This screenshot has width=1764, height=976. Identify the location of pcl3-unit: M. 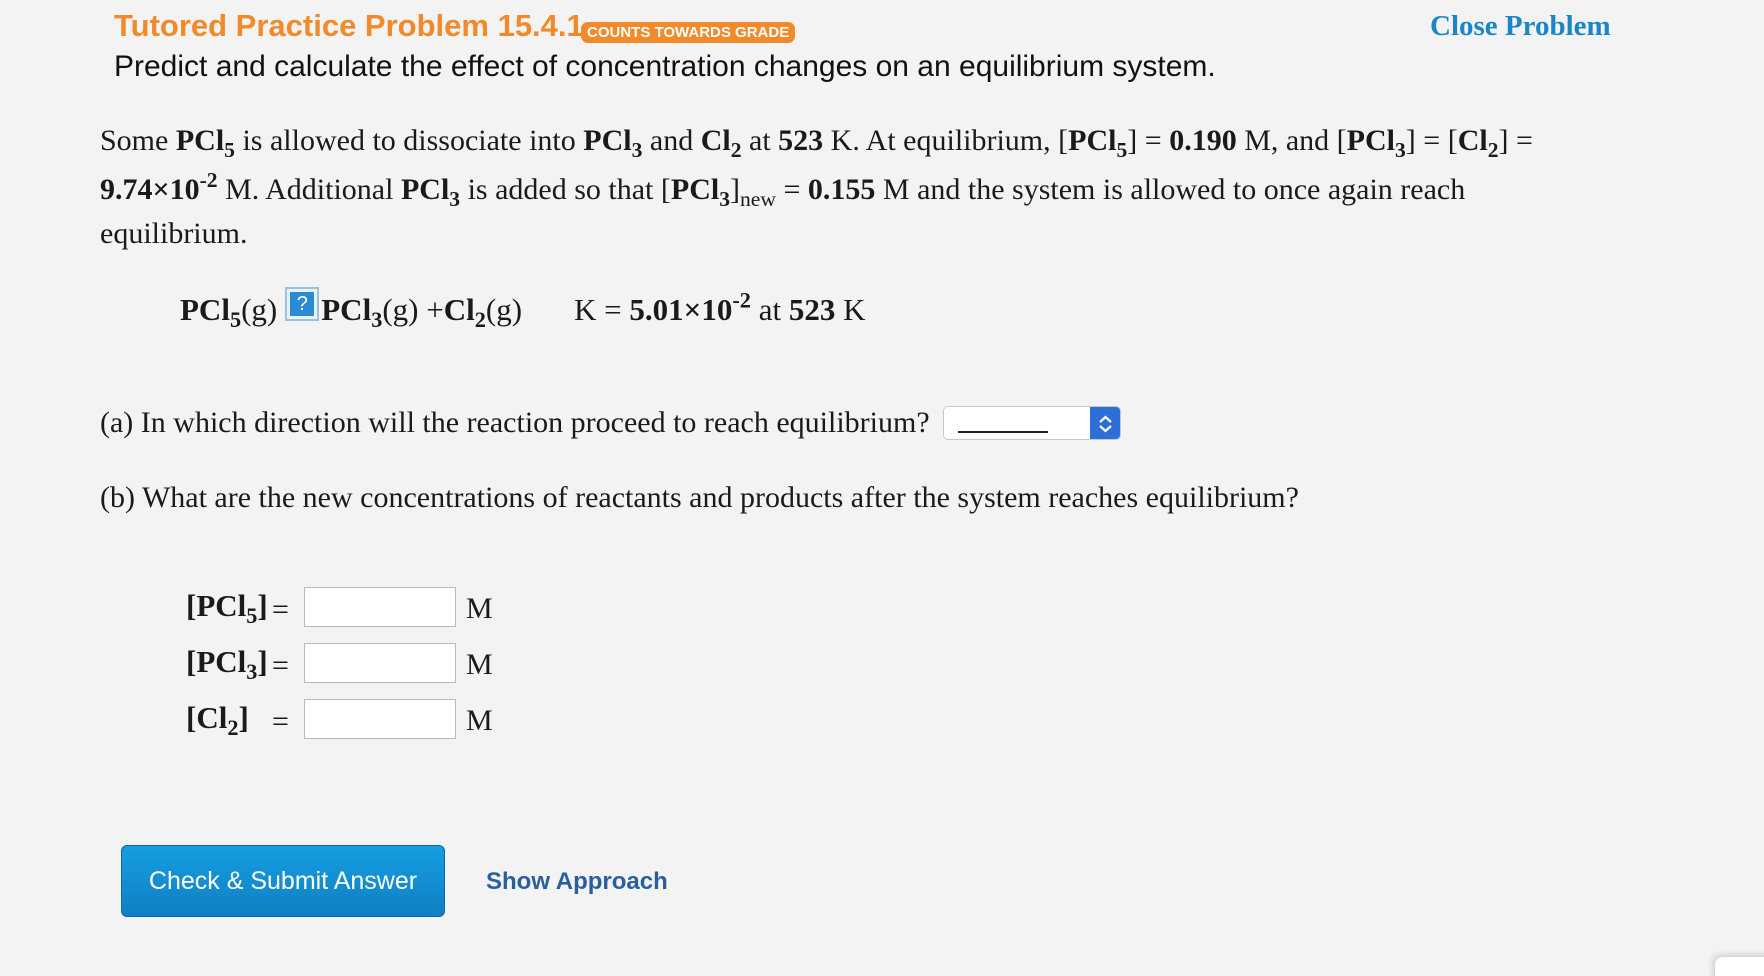
(479, 664).